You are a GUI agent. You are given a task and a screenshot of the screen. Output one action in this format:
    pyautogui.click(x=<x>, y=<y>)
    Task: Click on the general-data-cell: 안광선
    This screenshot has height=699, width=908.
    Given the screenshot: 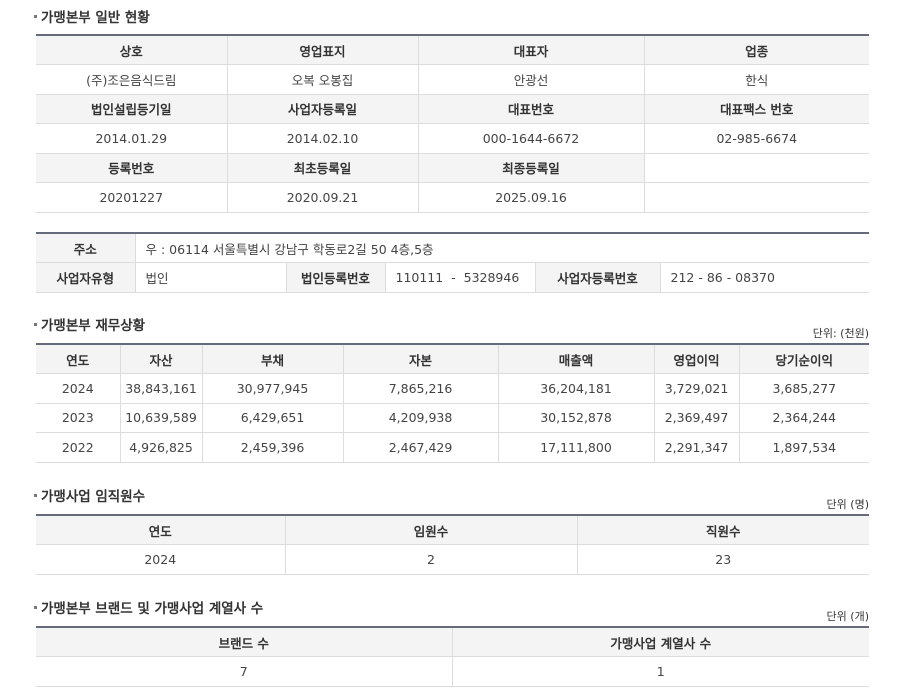 What is the action you would take?
    pyautogui.click(x=531, y=79)
    